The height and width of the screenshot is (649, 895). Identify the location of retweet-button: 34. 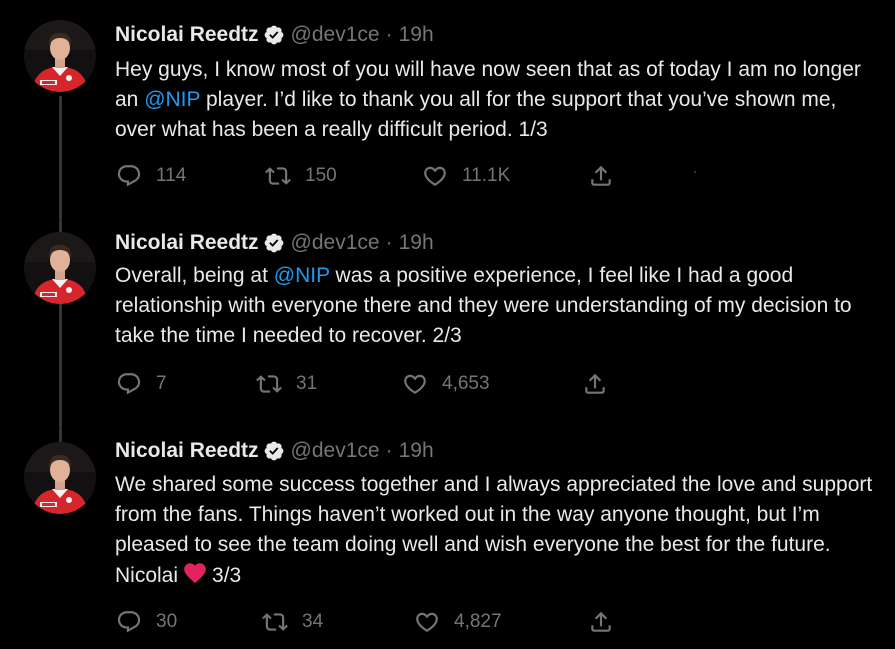
(292, 622).